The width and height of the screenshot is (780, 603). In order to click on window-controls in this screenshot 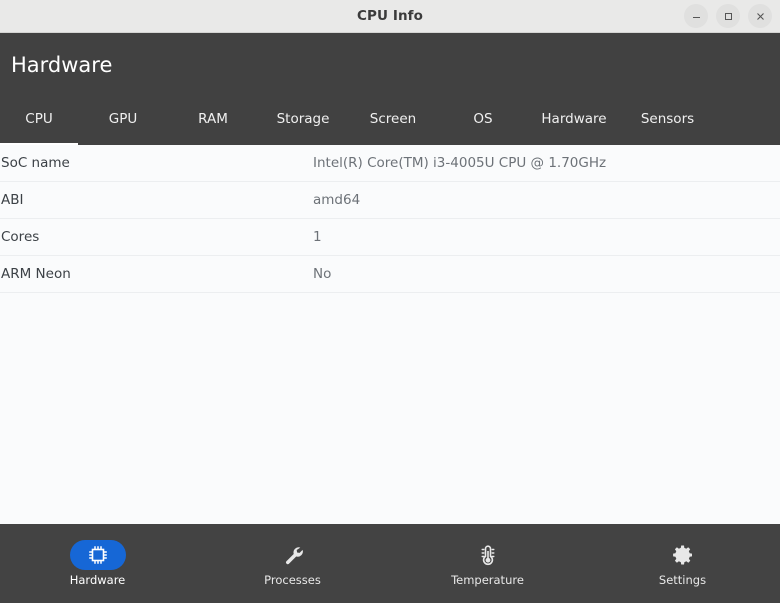, I will do `click(728, 16)`.